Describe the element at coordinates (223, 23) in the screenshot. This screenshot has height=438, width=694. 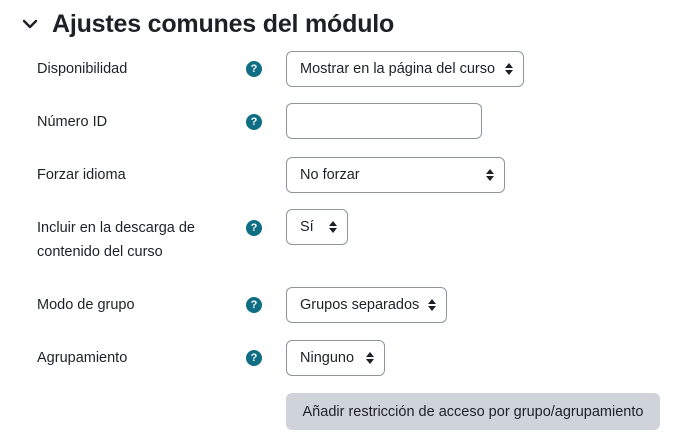
I see `section-title: Ajustes comunes del módulo` at that location.